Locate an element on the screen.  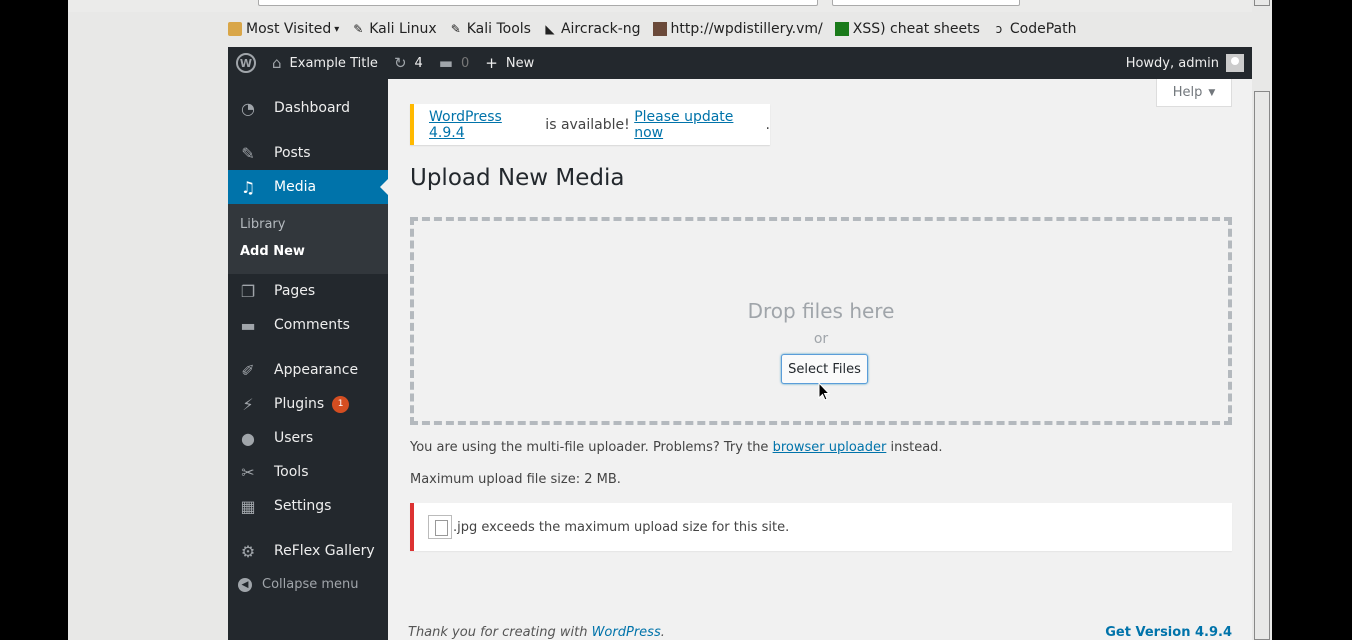
help-label: Help is located at coordinates (1187, 92).